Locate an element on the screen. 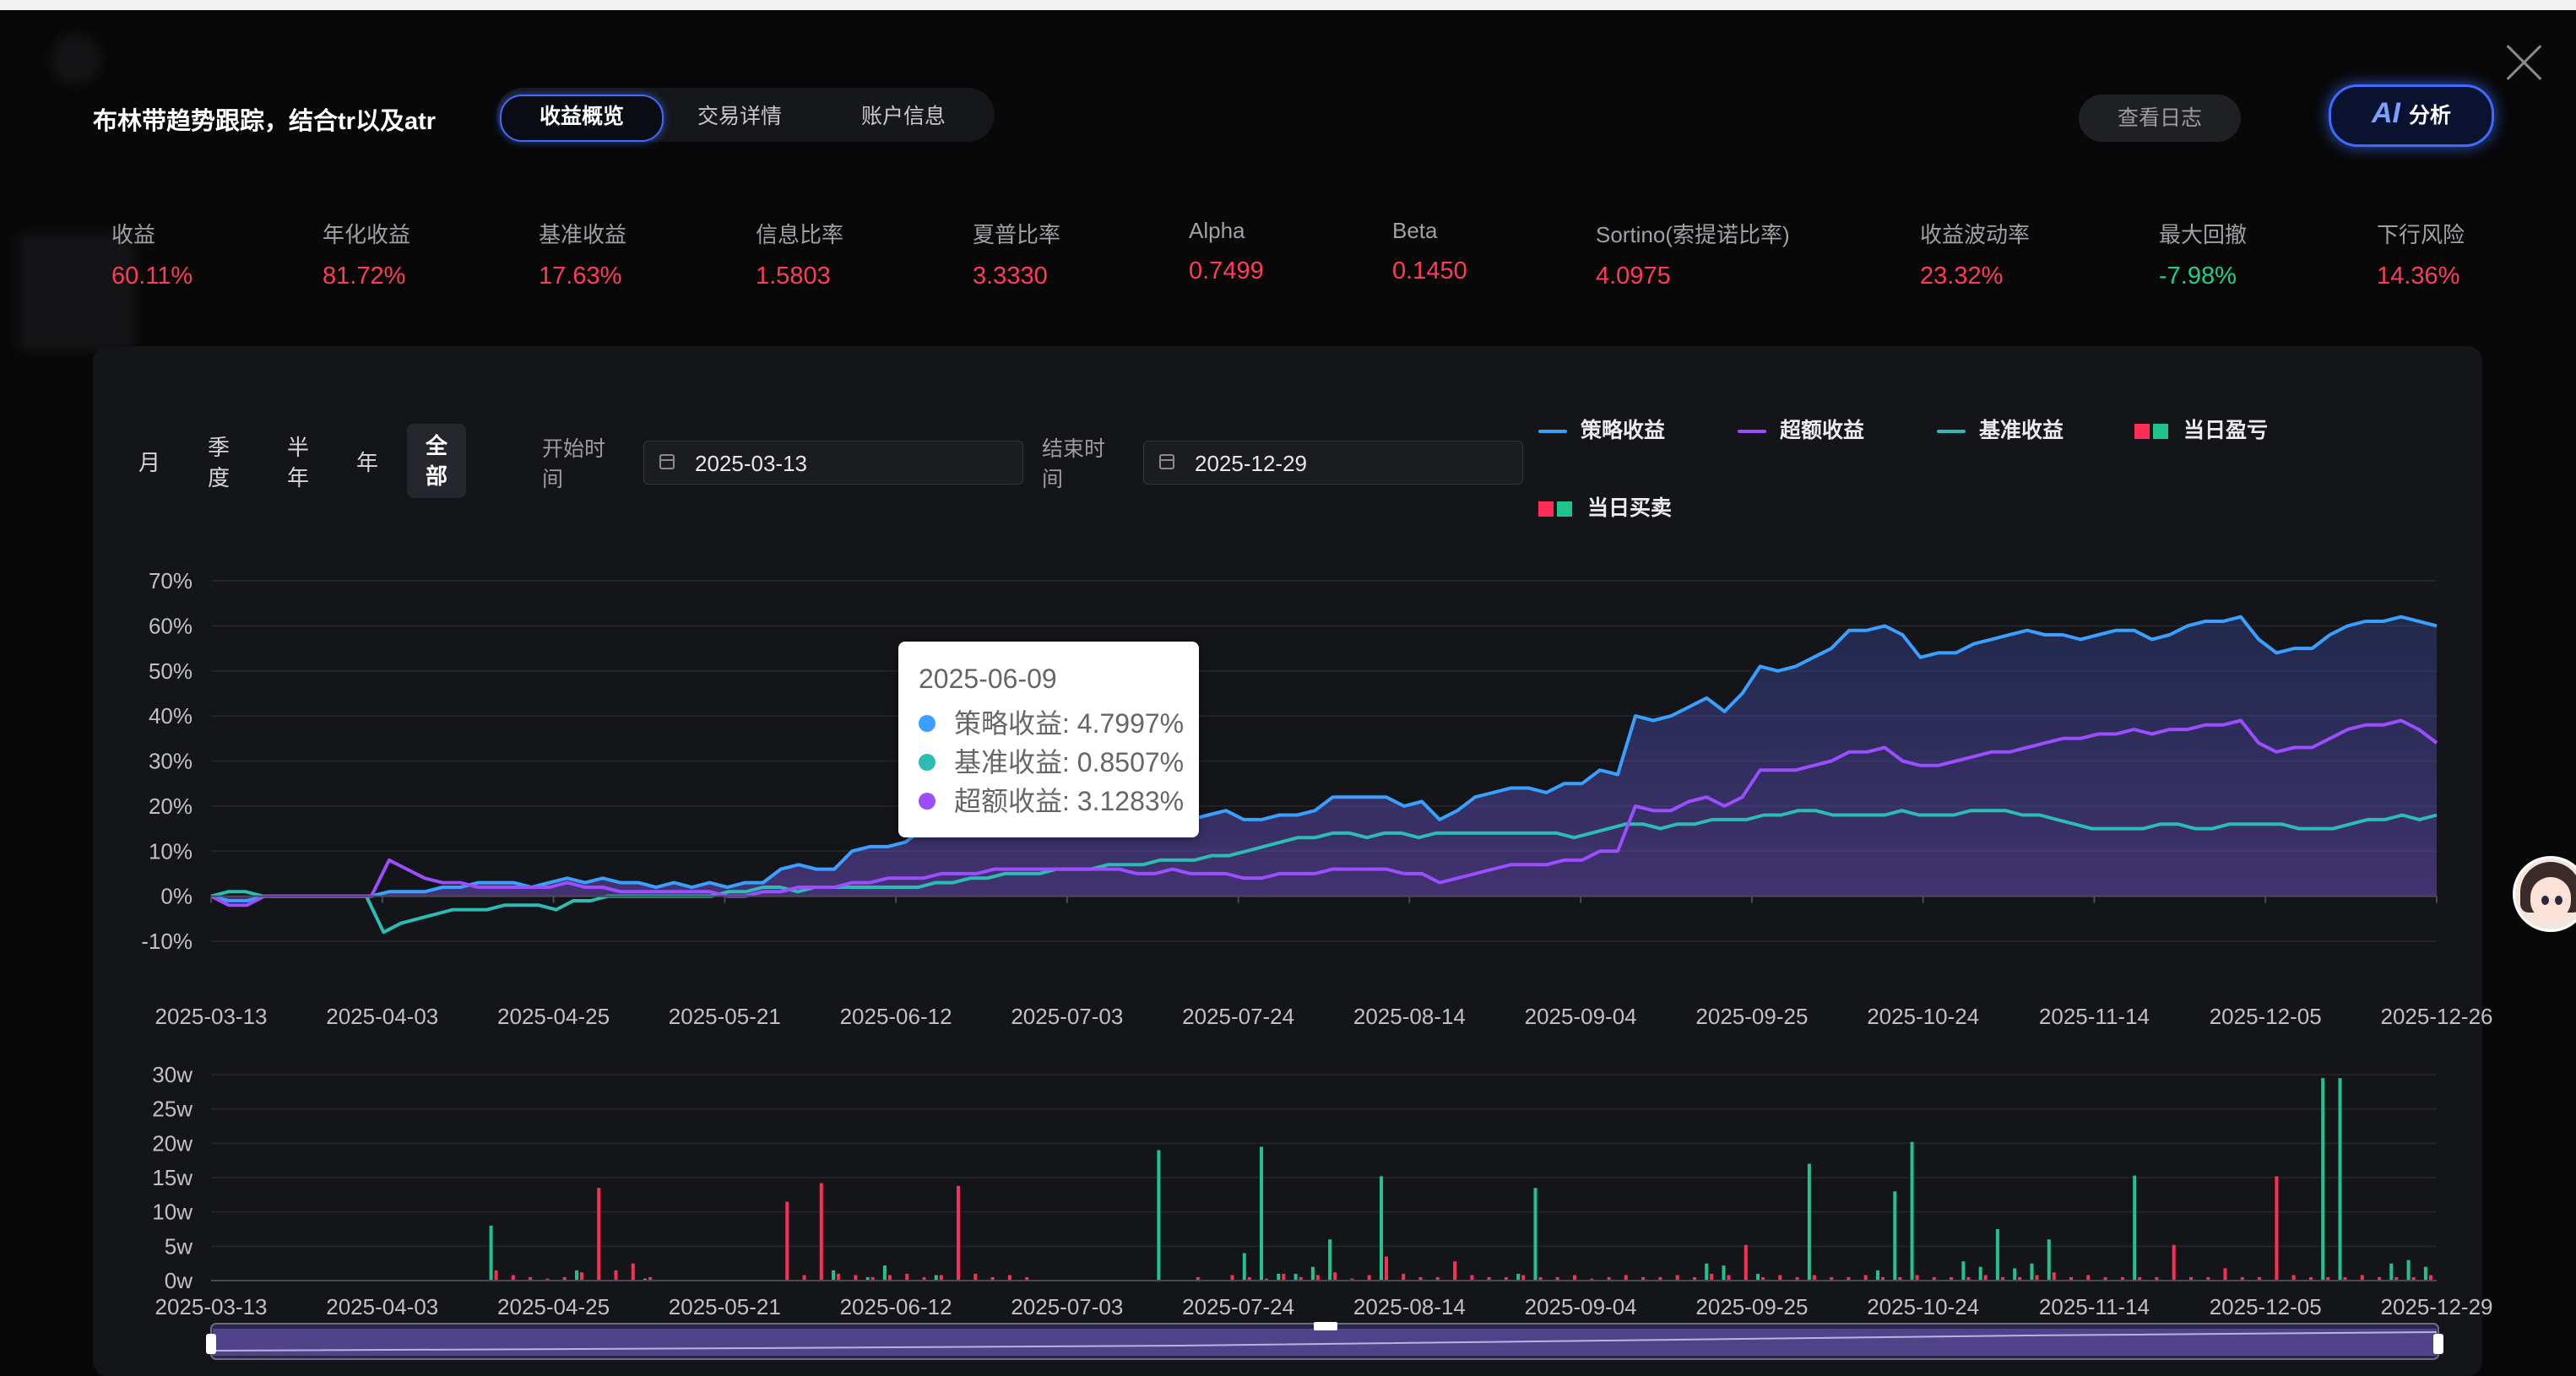 This screenshot has width=2576, height=1376. x-tick-label: 2025-12-26 is located at coordinates (2437, 1016).